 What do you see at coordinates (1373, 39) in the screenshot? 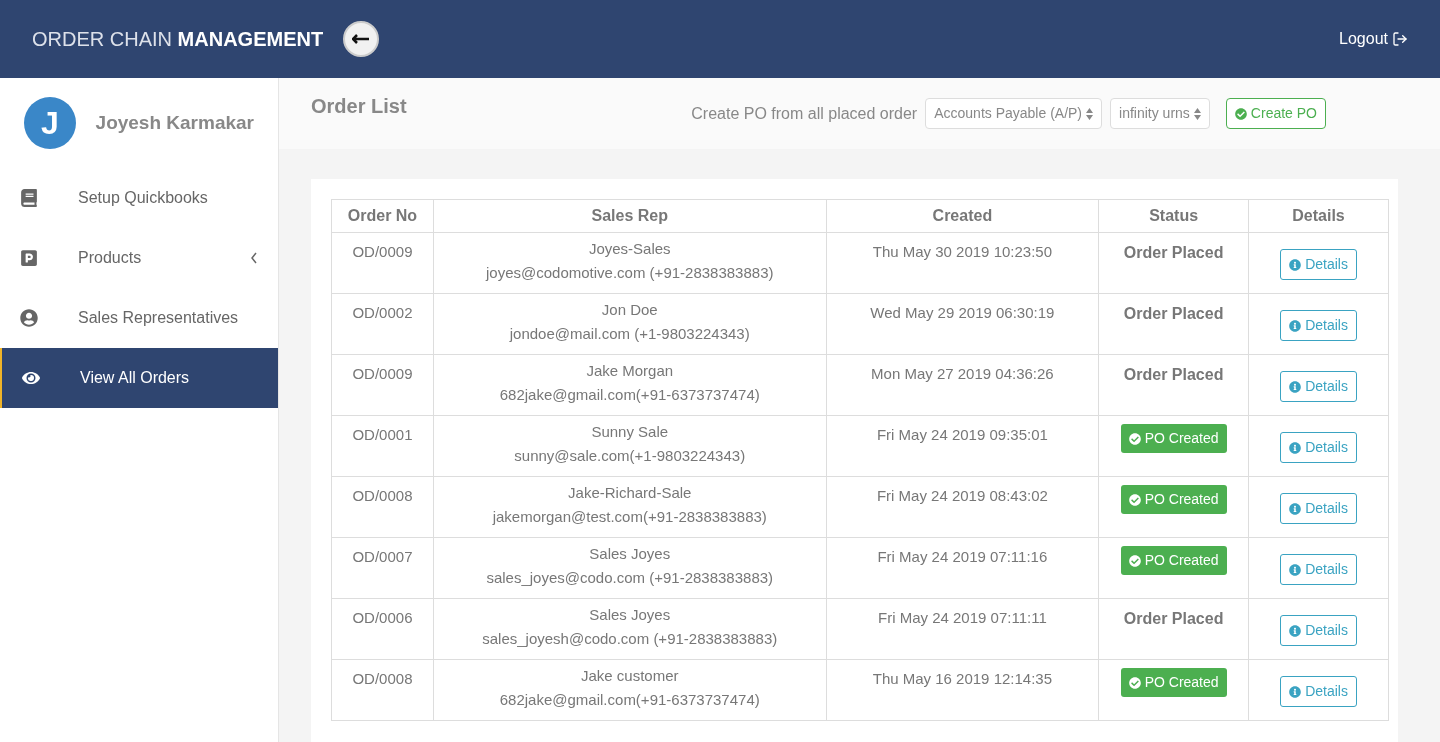
I see `logout-link: Logout` at bounding box center [1373, 39].